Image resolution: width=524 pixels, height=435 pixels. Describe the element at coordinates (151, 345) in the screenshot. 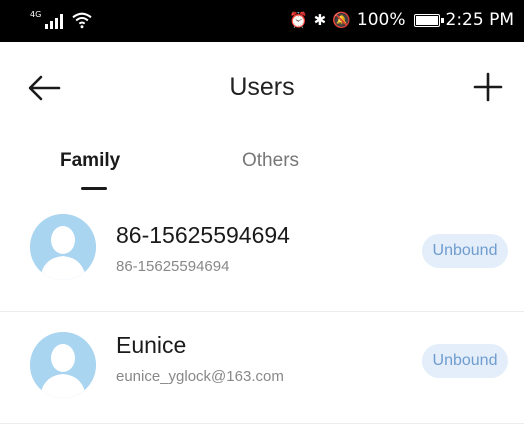

I see `user-name: Eunice` at that location.